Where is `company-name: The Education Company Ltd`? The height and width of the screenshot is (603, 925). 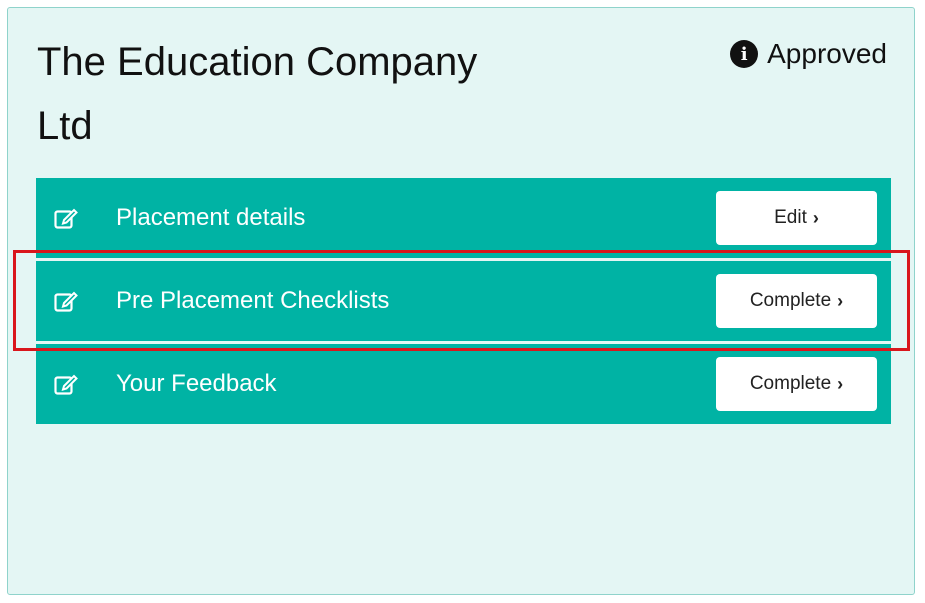 company-name: The Education Company Ltd is located at coordinates (257, 94).